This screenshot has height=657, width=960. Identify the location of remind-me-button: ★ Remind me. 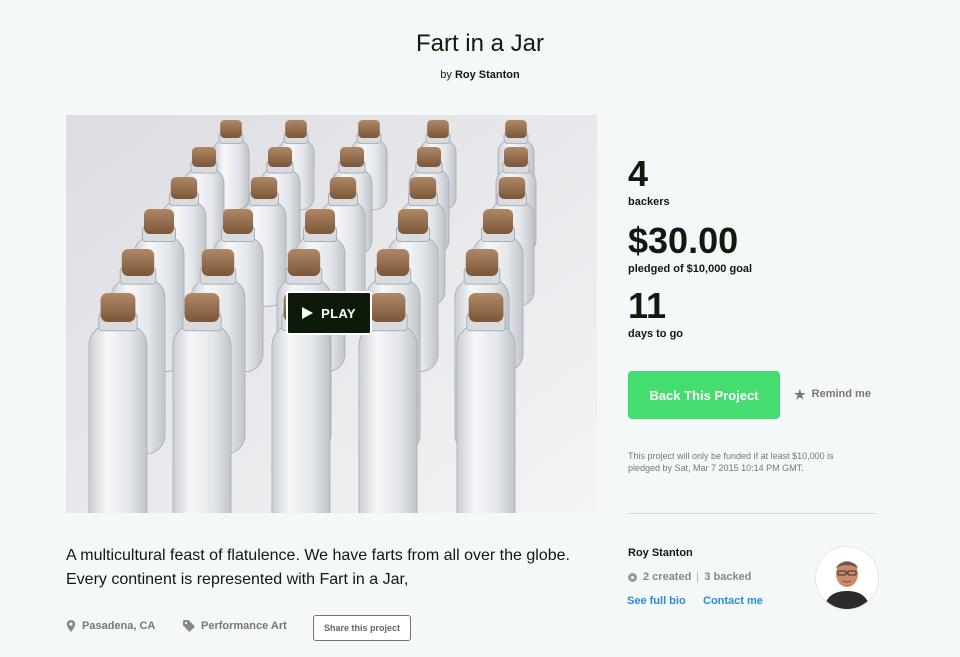
(832, 394).